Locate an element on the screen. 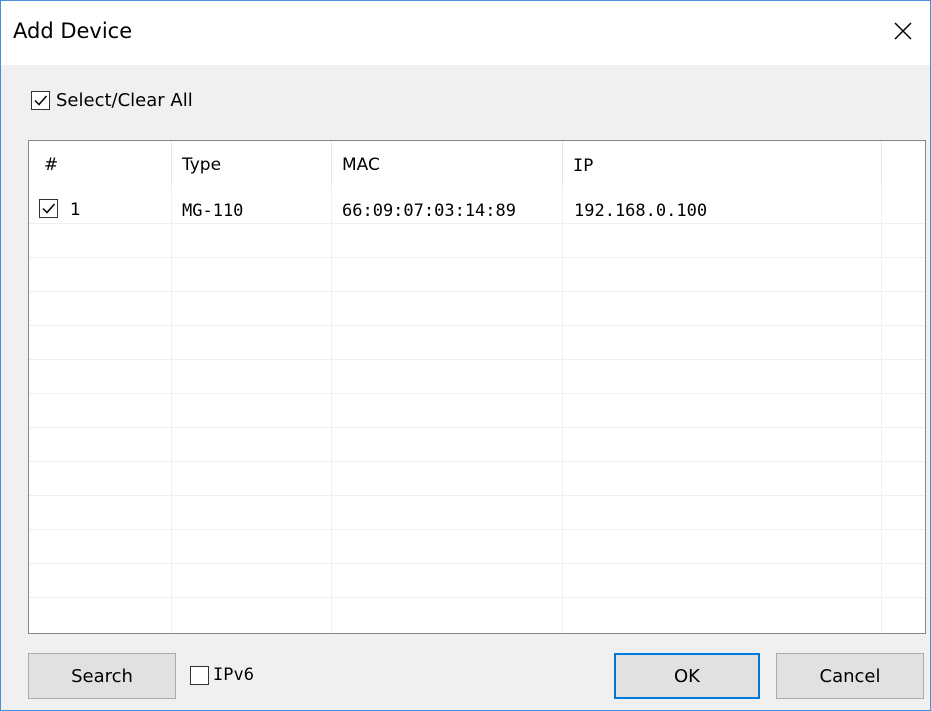 The width and height of the screenshot is (931, 711). title-bar: Add Device is located at coordinates (465, 33).